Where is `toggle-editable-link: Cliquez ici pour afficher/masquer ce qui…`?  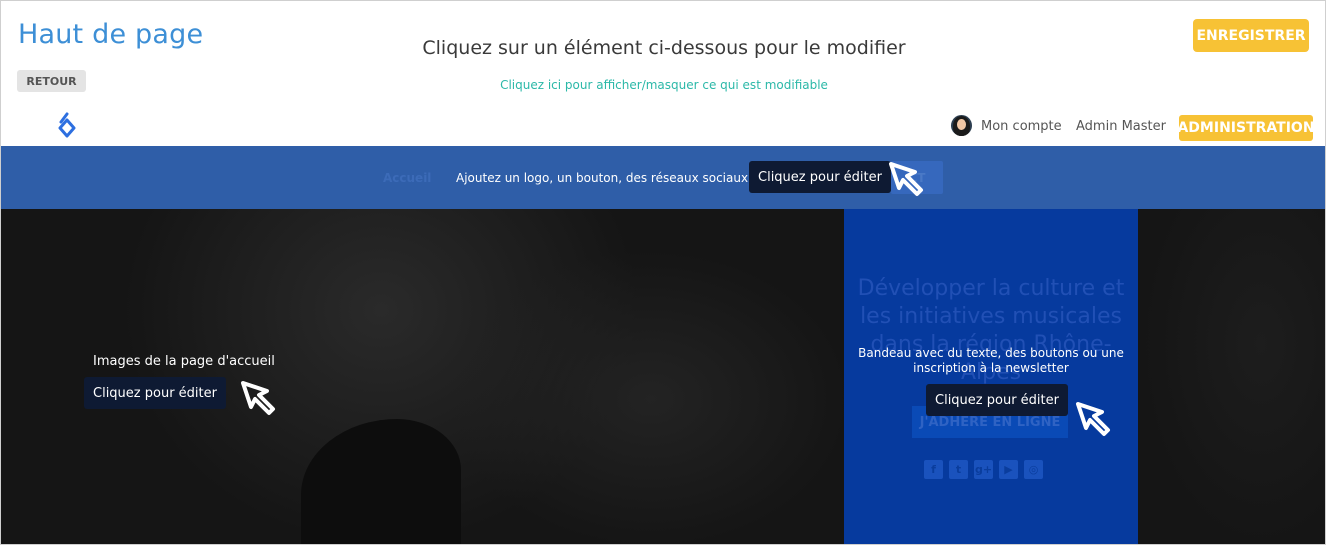
toggle-editable-link: Cliquez ici pour afficher/masquer ce qui… is located at coordinates (663, 85).